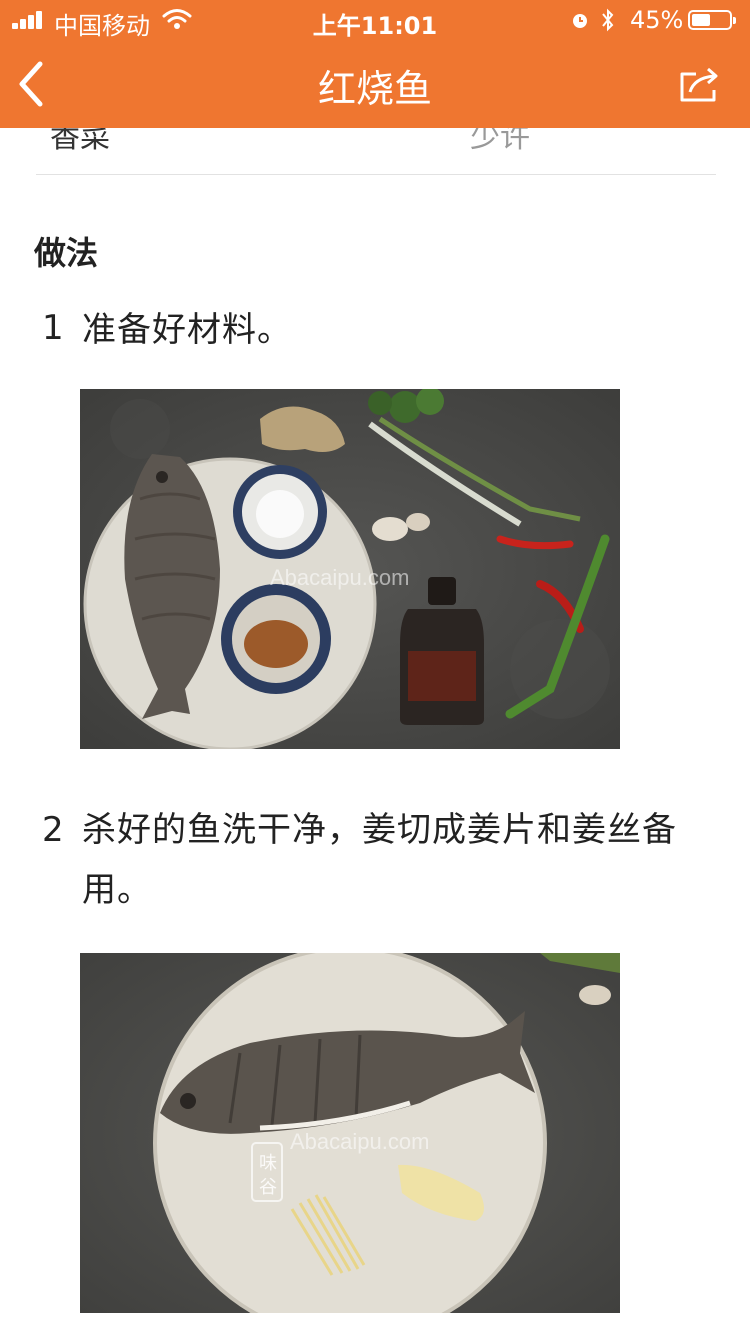 This screenshot has width=750, height=1334. Describe the element at coordinates (700, 84) in the screenshot. I see `share-icon` at that location.